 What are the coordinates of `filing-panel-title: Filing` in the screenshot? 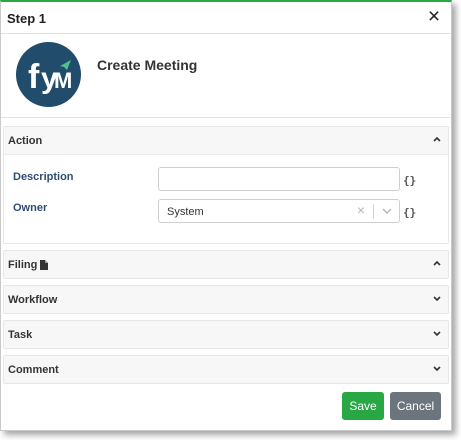 It's located at (23, 265).